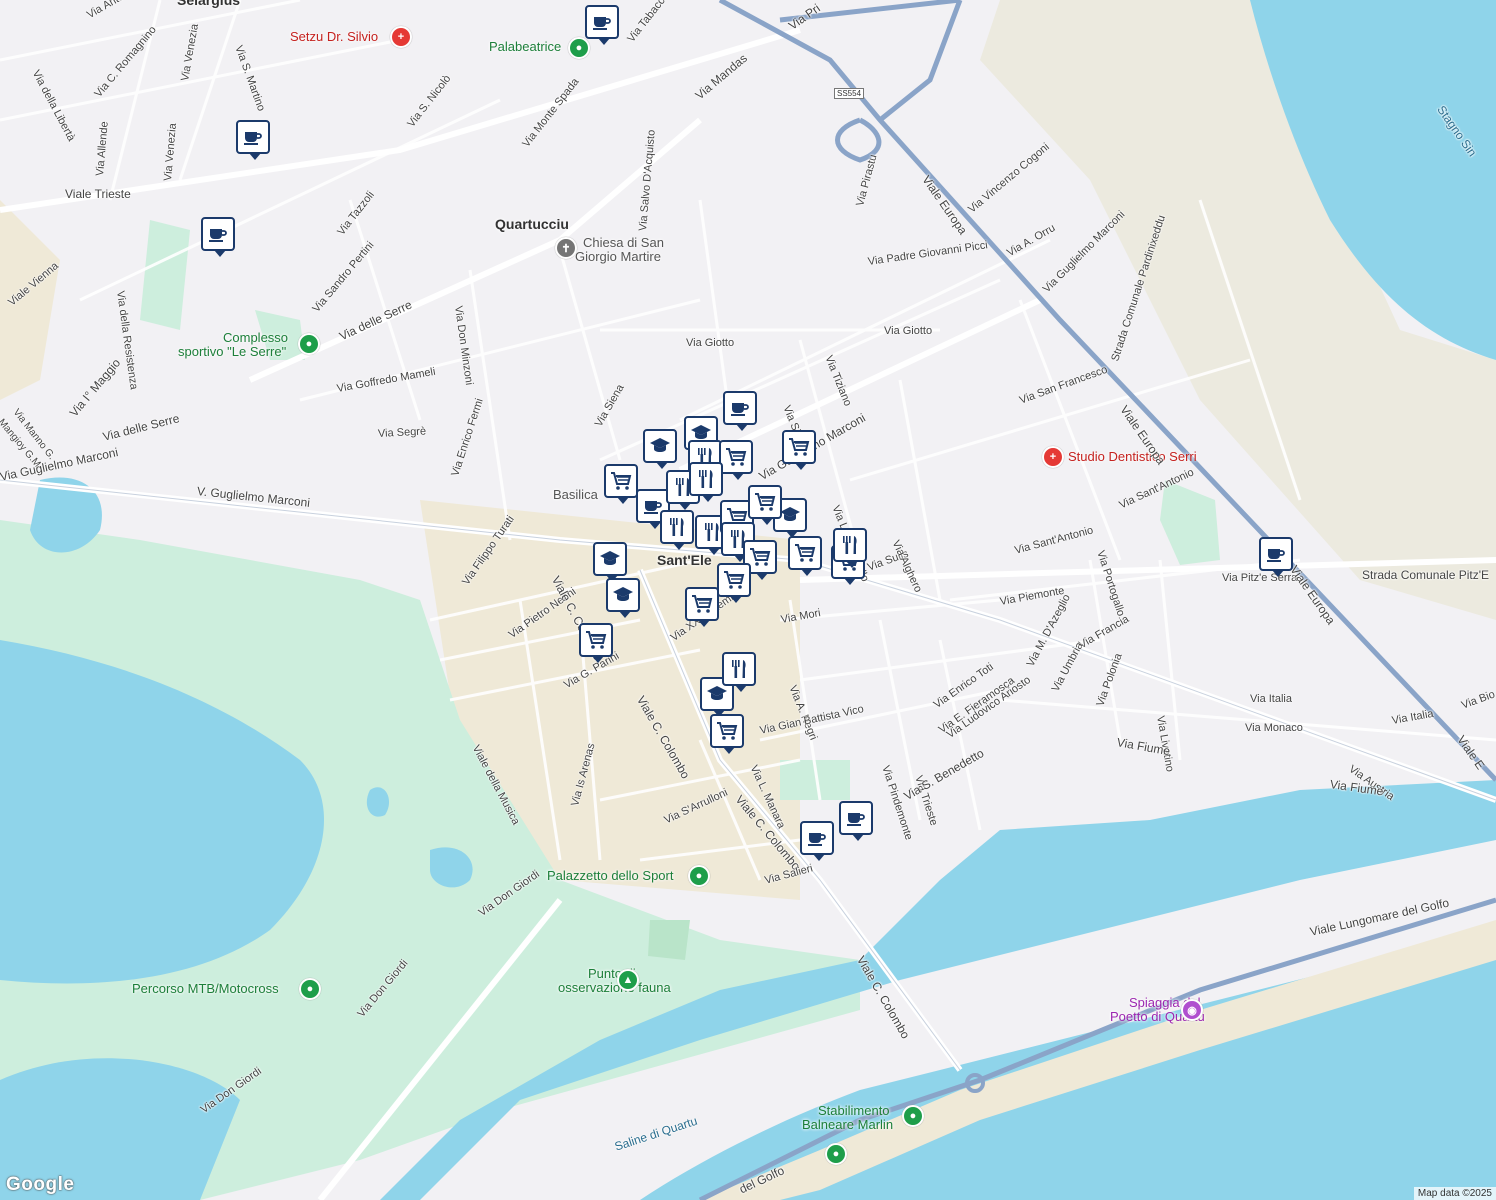  Describe the element at coordinates (1192, 1010) in the screenshot. I see `camera-icon: ◉` at that location.